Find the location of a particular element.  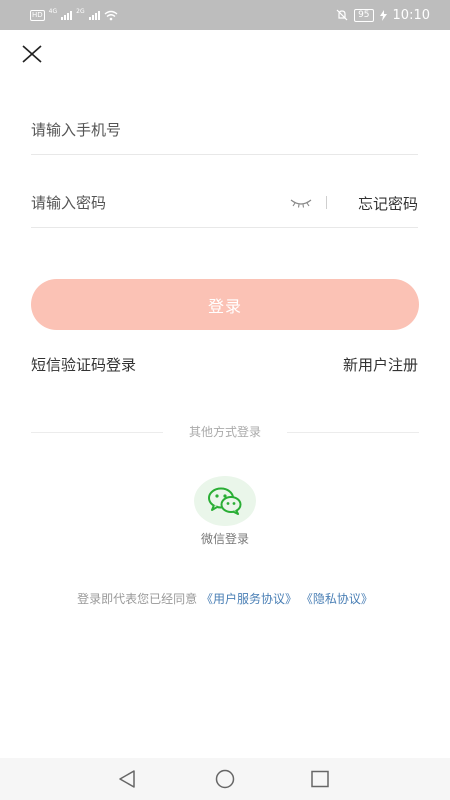

password-field-row: 忘记密码 is located at coordinates (224, 204).